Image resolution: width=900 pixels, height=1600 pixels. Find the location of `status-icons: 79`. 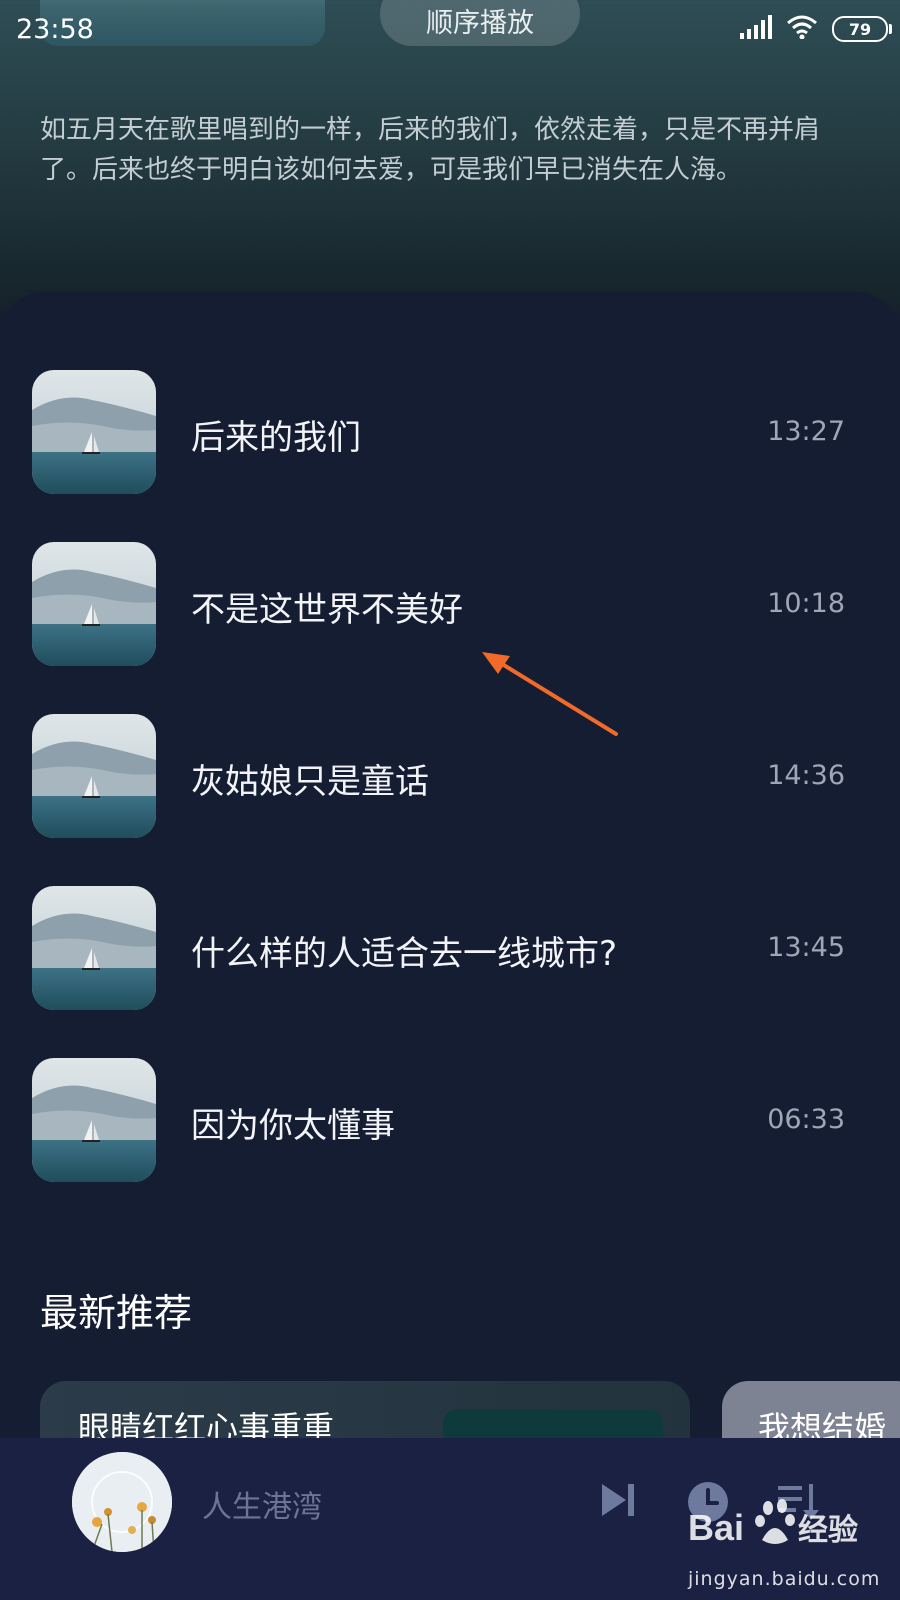

status-icons: 79 is located at coordinates (816, 29).